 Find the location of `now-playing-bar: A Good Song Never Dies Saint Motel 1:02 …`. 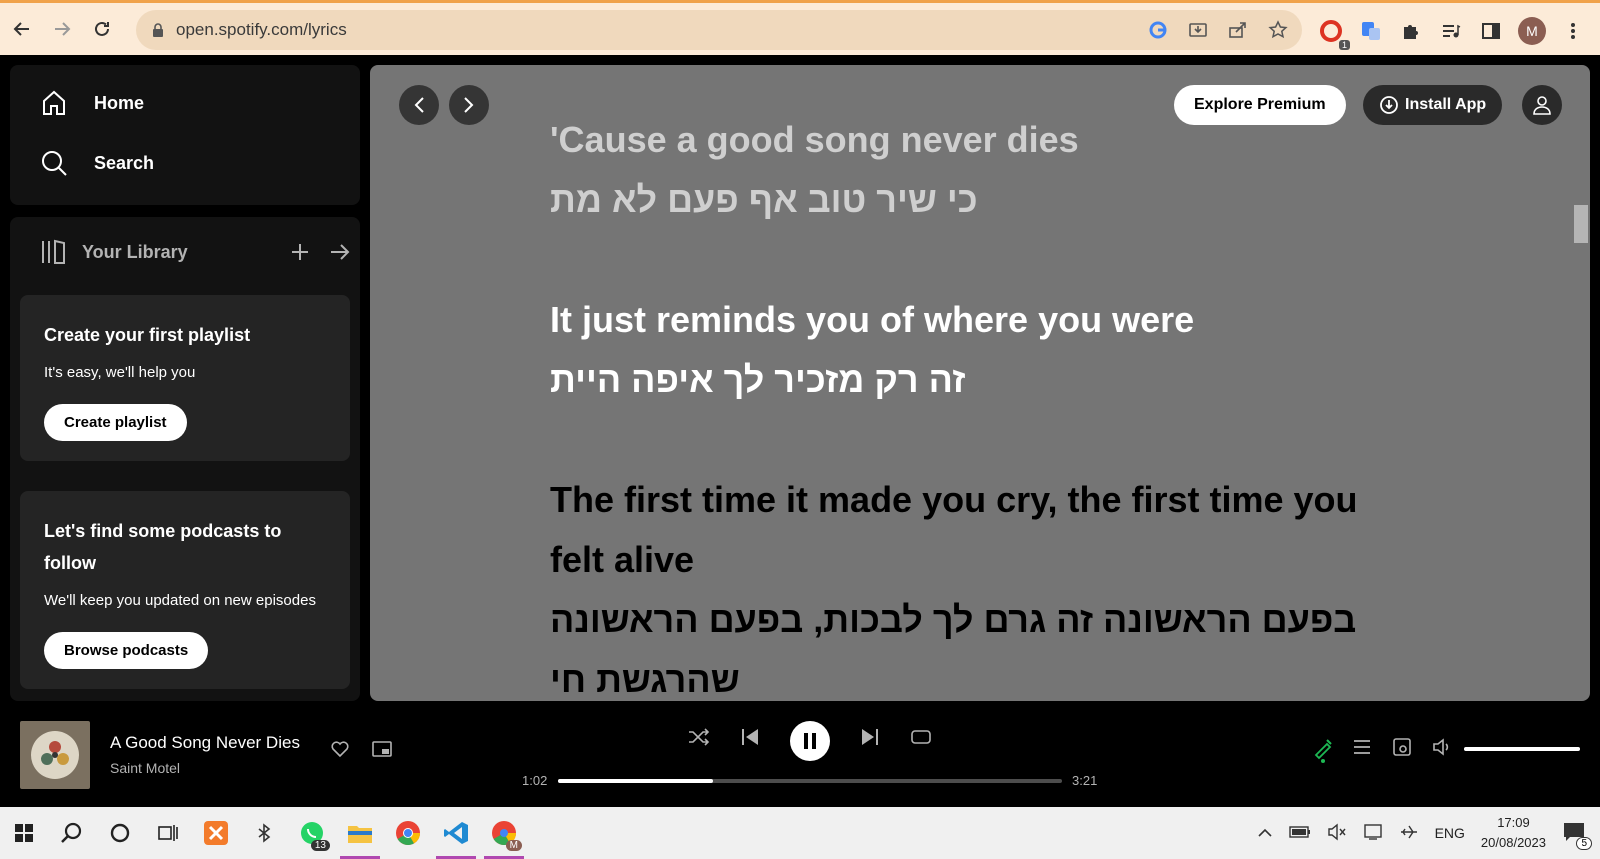

now-playing-bar: A Good Song Never Dies Saint Motel 1:02 … is located at coordinates (800, 754).